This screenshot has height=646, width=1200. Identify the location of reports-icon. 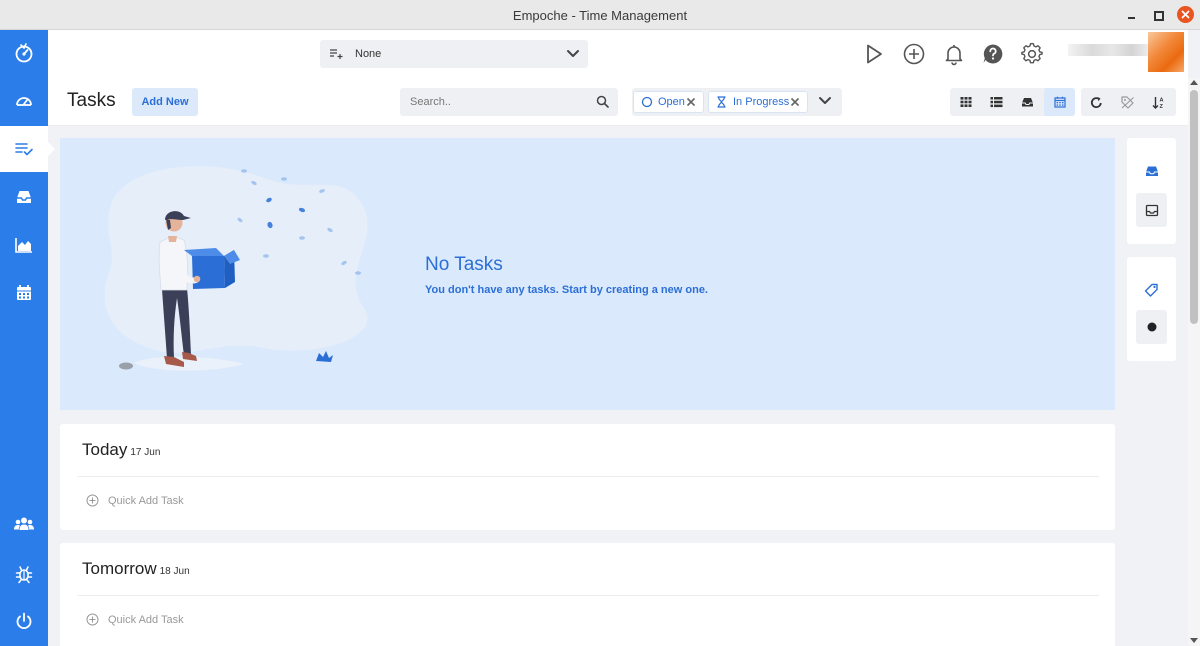
(23, 245).